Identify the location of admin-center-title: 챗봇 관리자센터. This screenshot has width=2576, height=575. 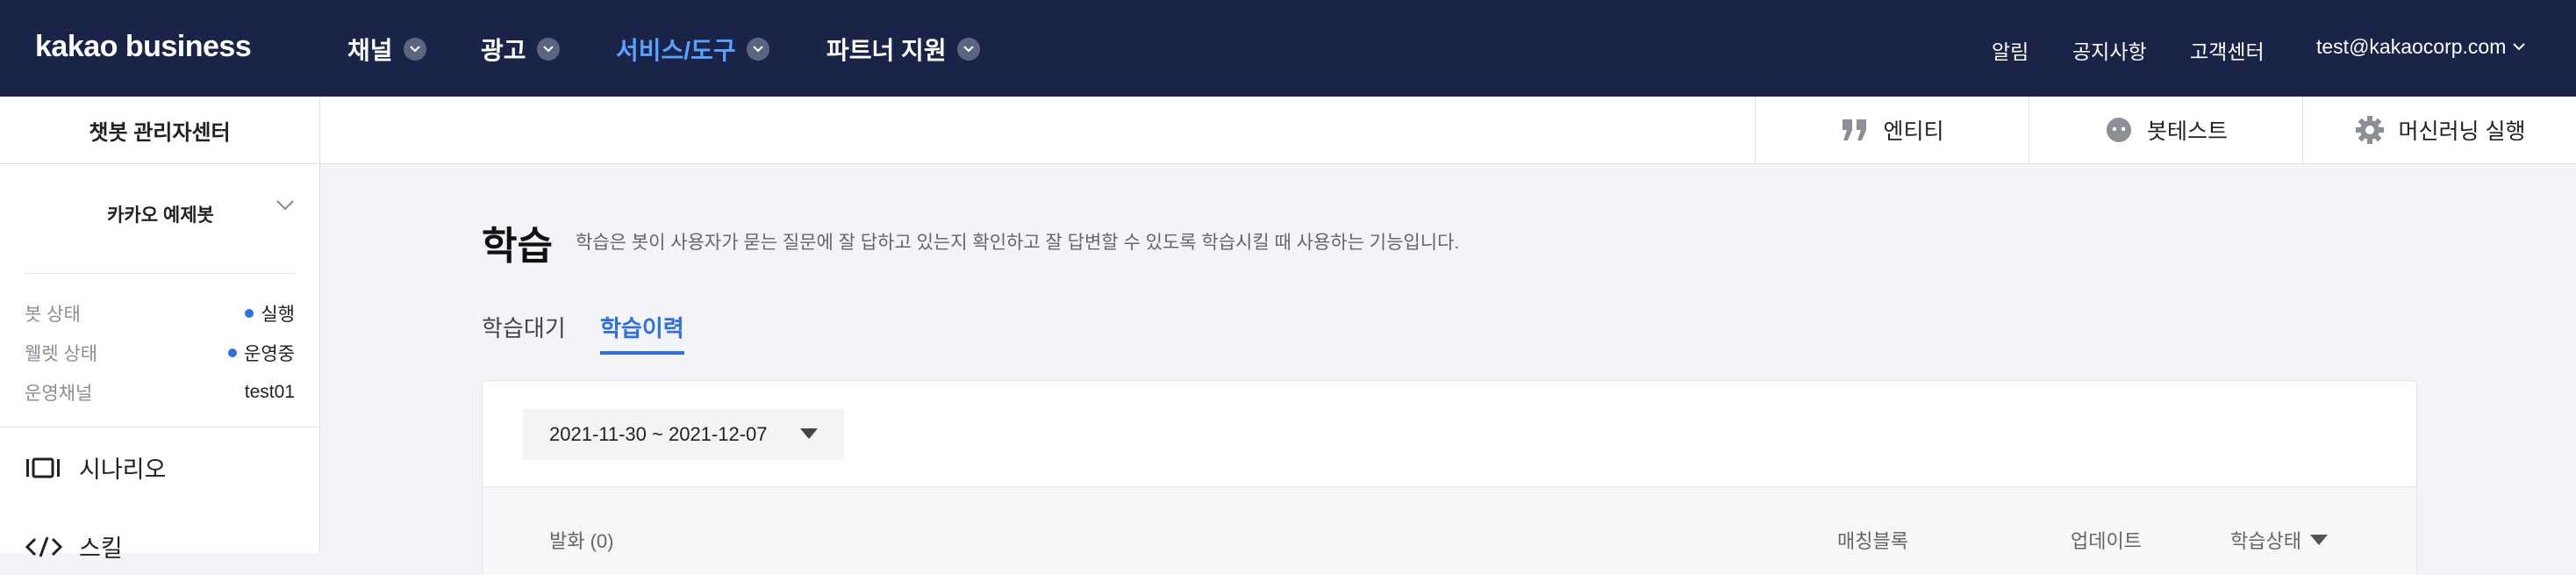
(160, 130).